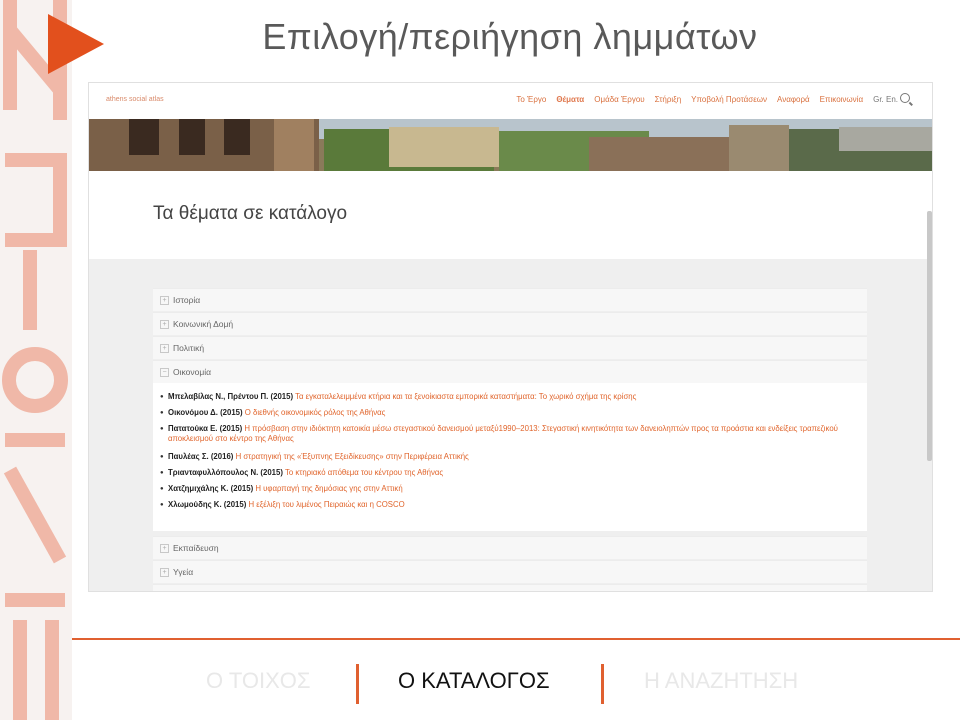 The height and width of the screenshot is (720, 960). What do you see at coordinates (905, 98) in the screenshot?
I see `search-icon` at bounding box center [905, 98].